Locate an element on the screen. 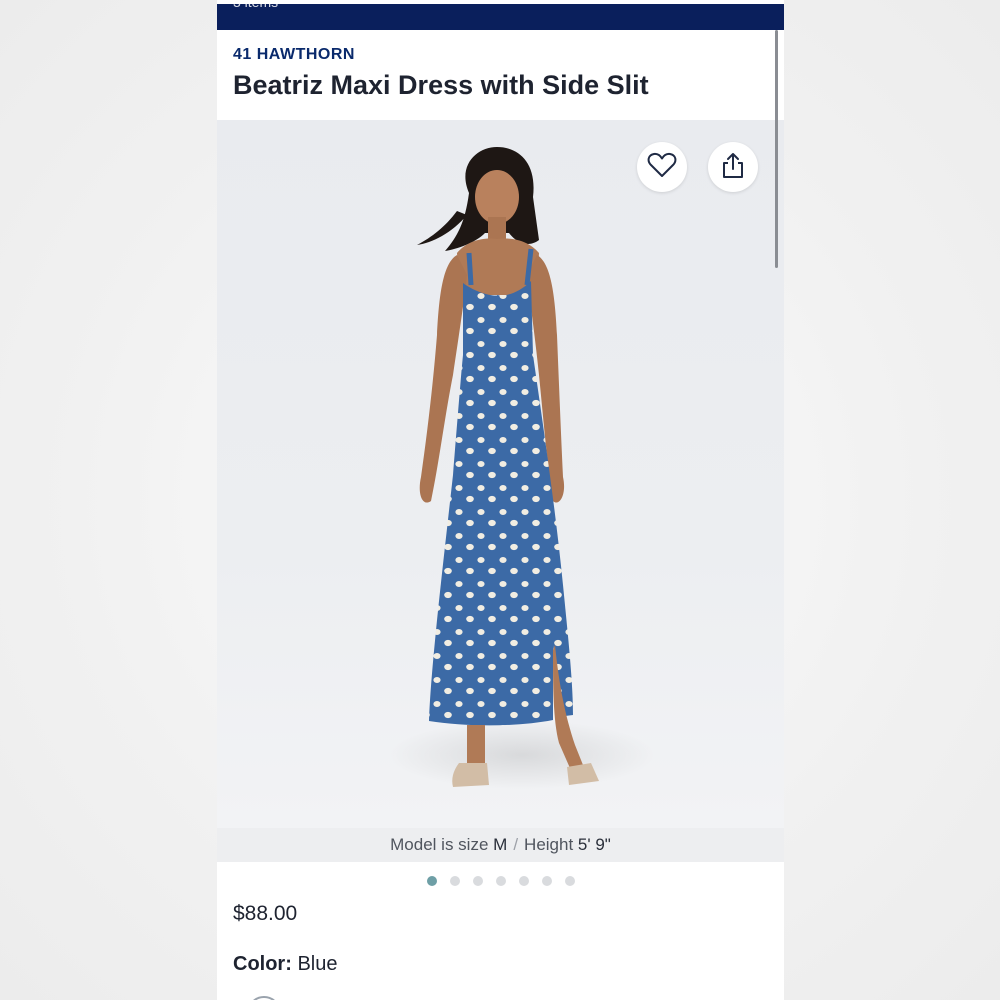 The width and height of the screenshot is (1000, 1000). share-icon is located at coordinates (733, 167).